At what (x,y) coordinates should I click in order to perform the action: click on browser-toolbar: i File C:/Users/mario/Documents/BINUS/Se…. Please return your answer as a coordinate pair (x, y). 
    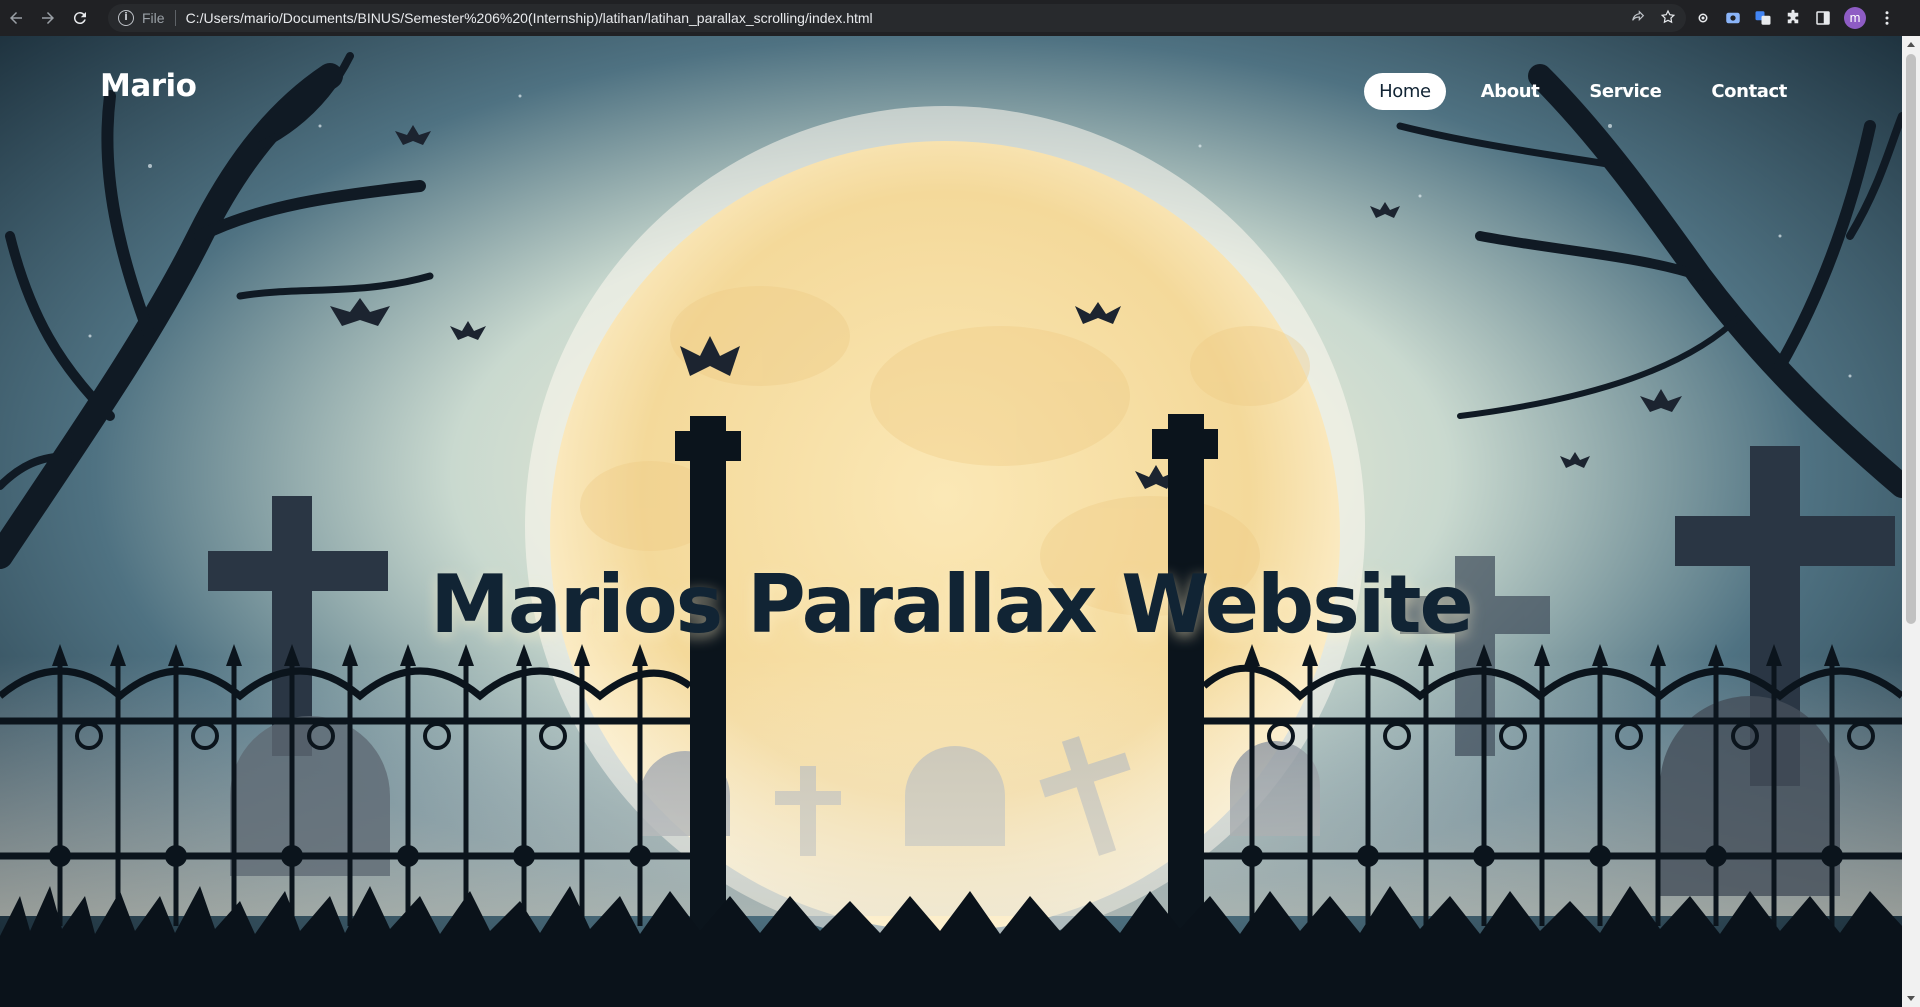
    Looking at the image, I should click on (960, 18).